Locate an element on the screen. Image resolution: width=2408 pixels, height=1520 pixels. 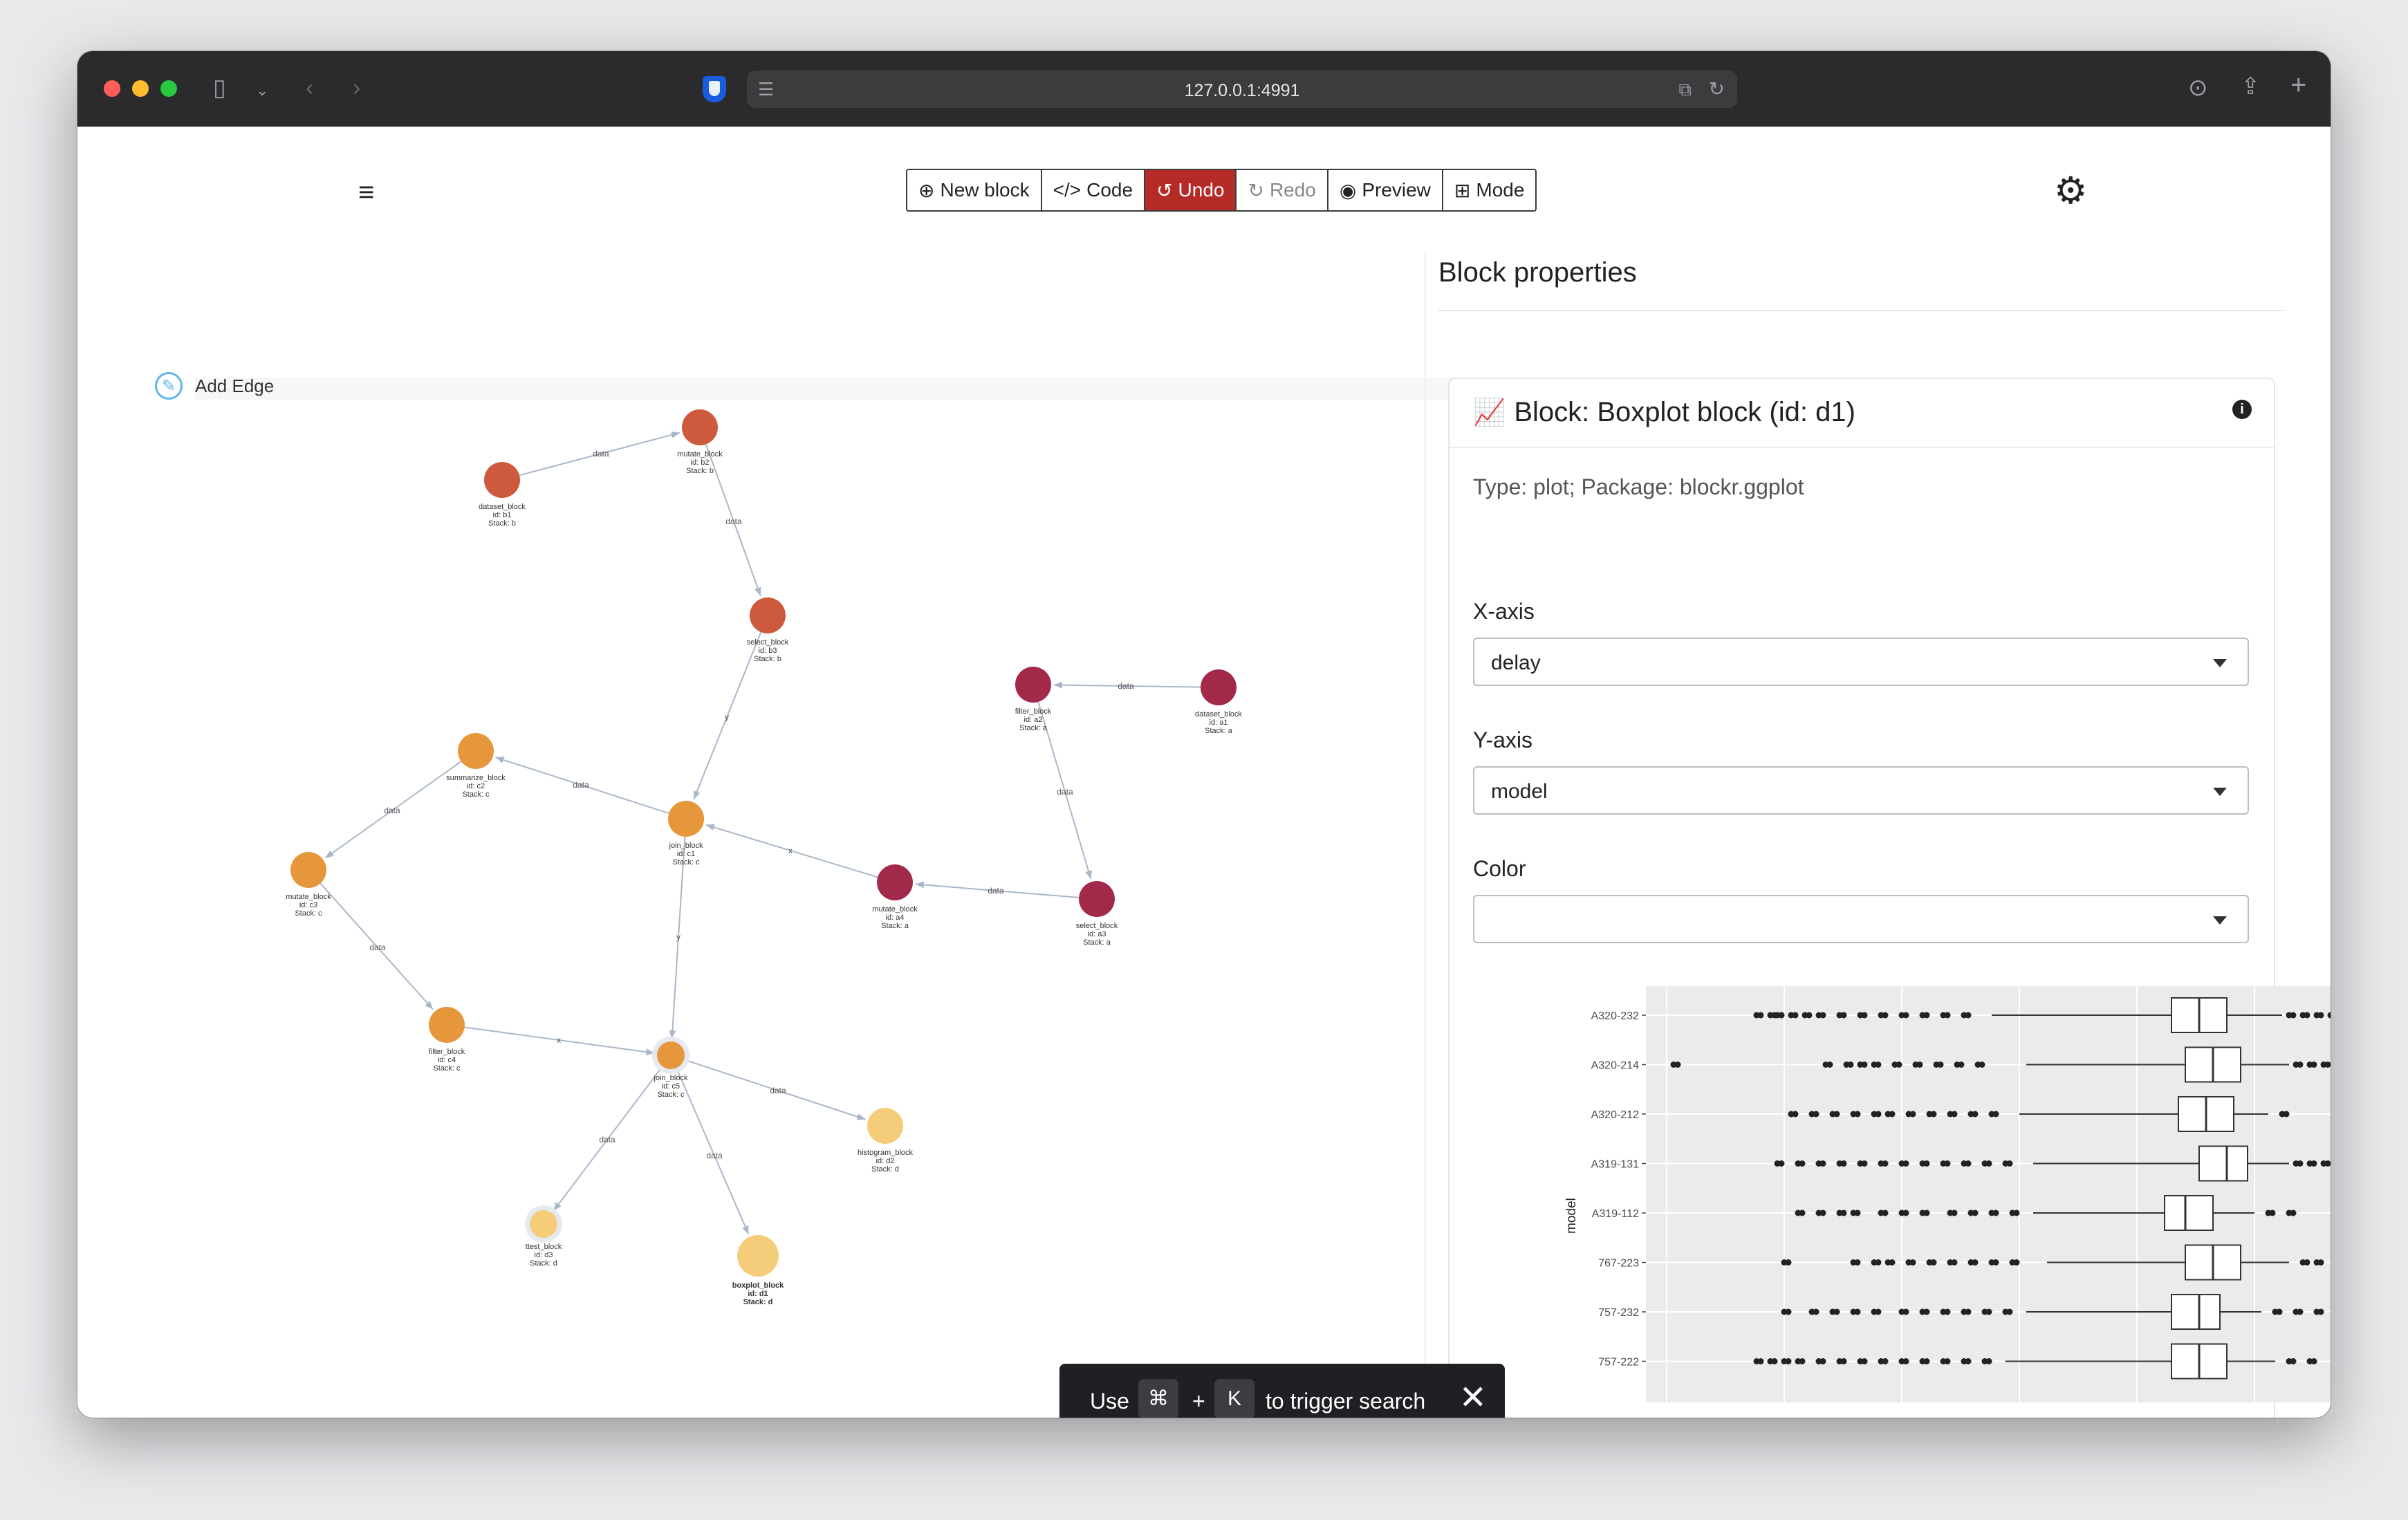
graph-node-label: id: d1 is located at coordinates (758, 1294).